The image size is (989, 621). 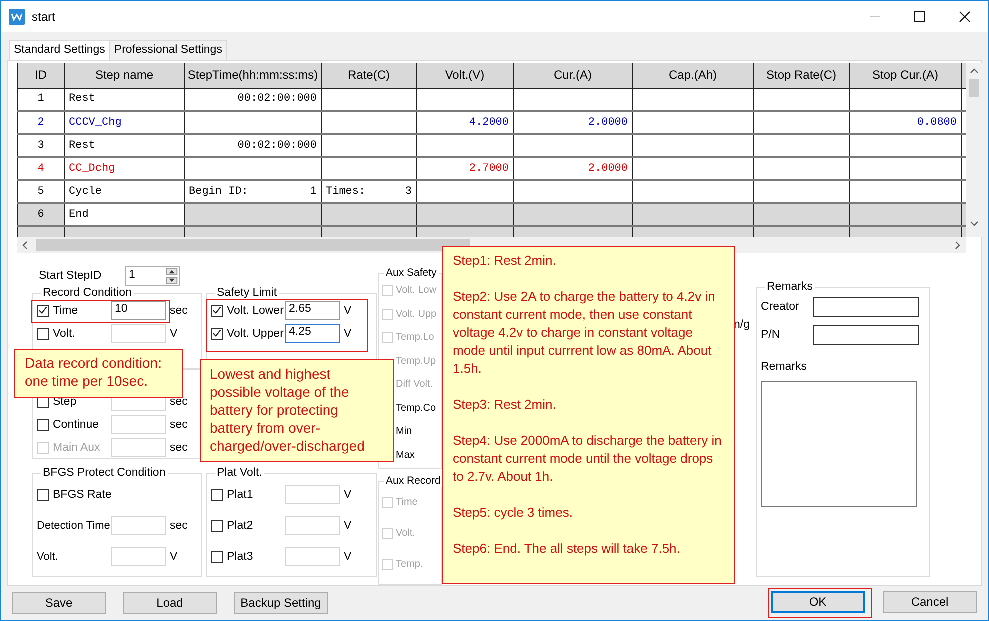 What do you see at coordinates (415, 408) in the screenshot?
I see `checkbox-label: Temp.Co` at bounding box center [415, 408].